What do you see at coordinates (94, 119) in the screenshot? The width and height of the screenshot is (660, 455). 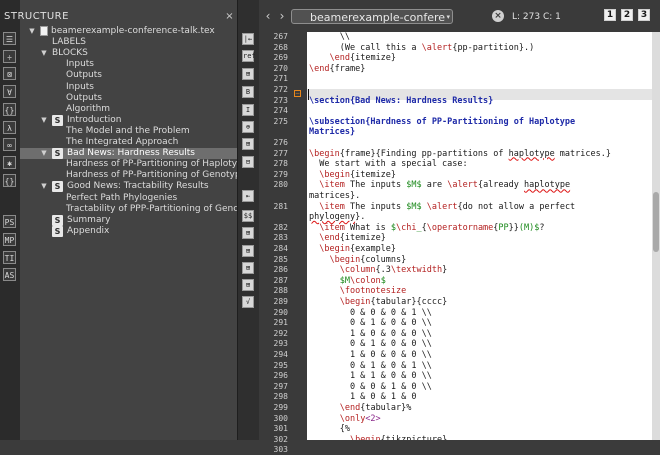 I see `structure-item-label: Introduction` at bounding box center [94, 119].